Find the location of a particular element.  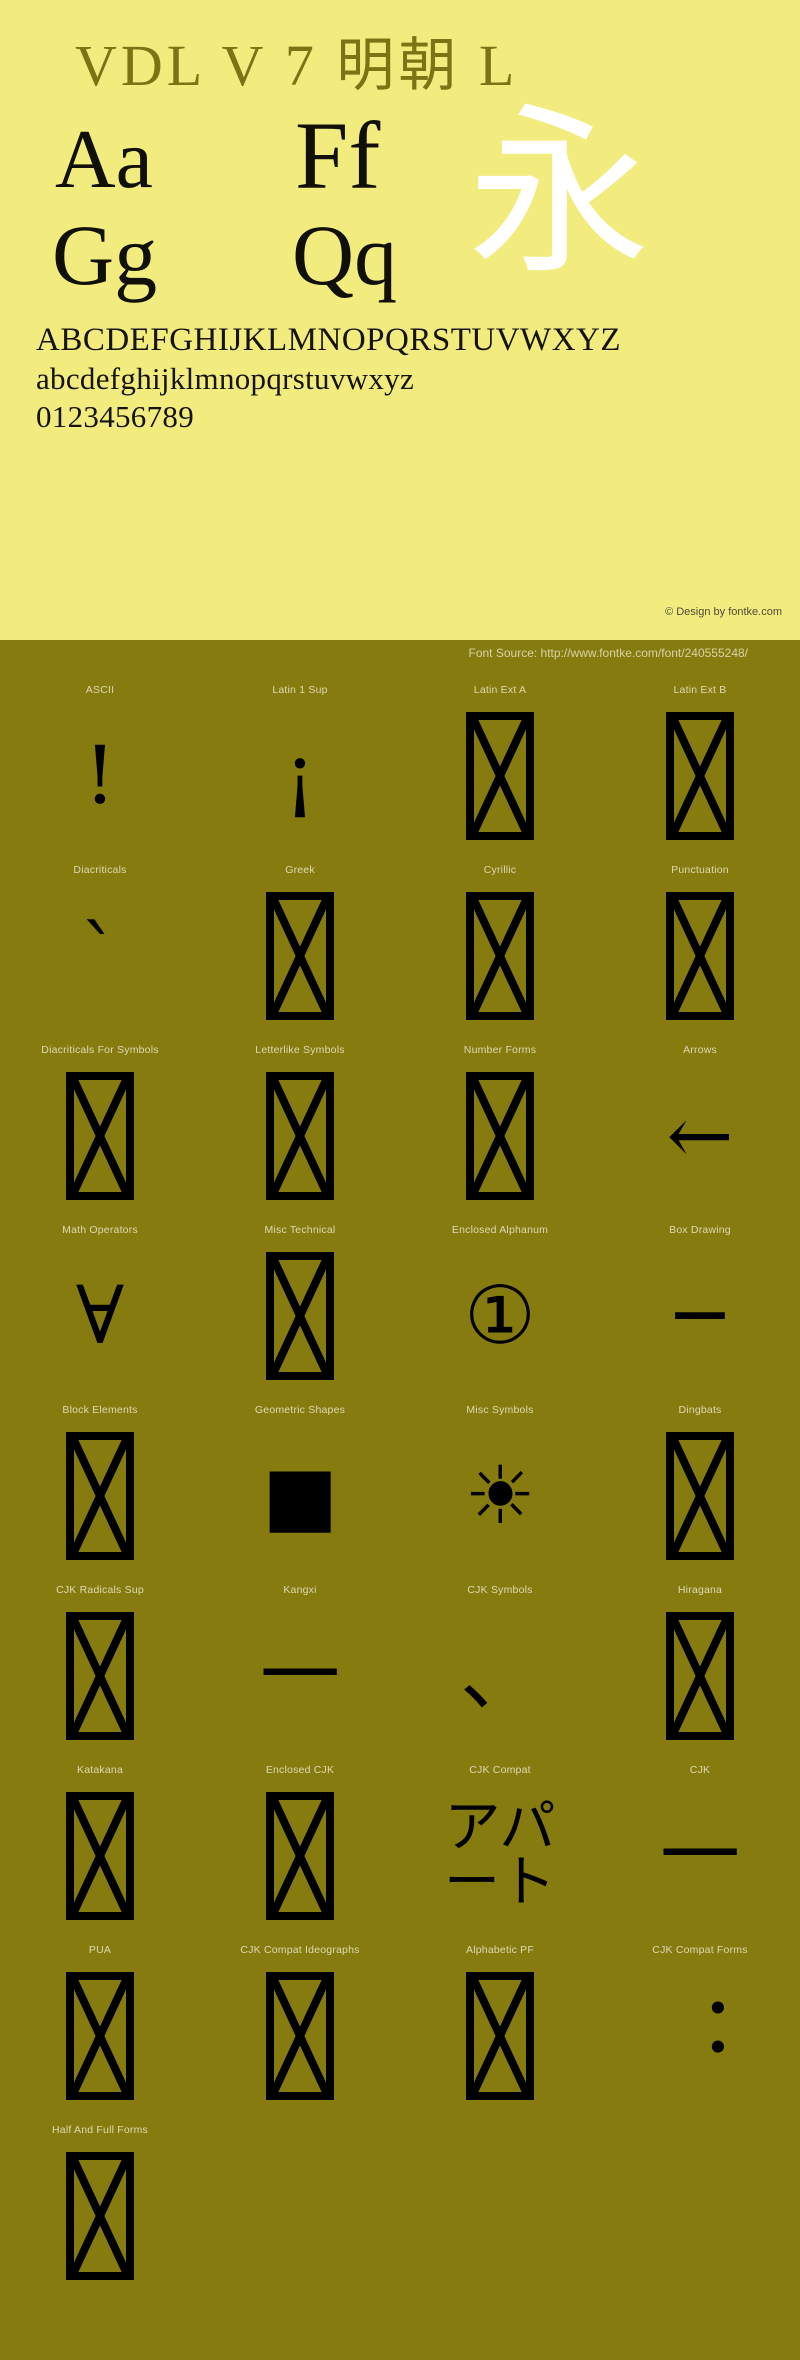

unicode-block-cell: Latin 1 Sup ¡ is located at coordinates (300, 762).